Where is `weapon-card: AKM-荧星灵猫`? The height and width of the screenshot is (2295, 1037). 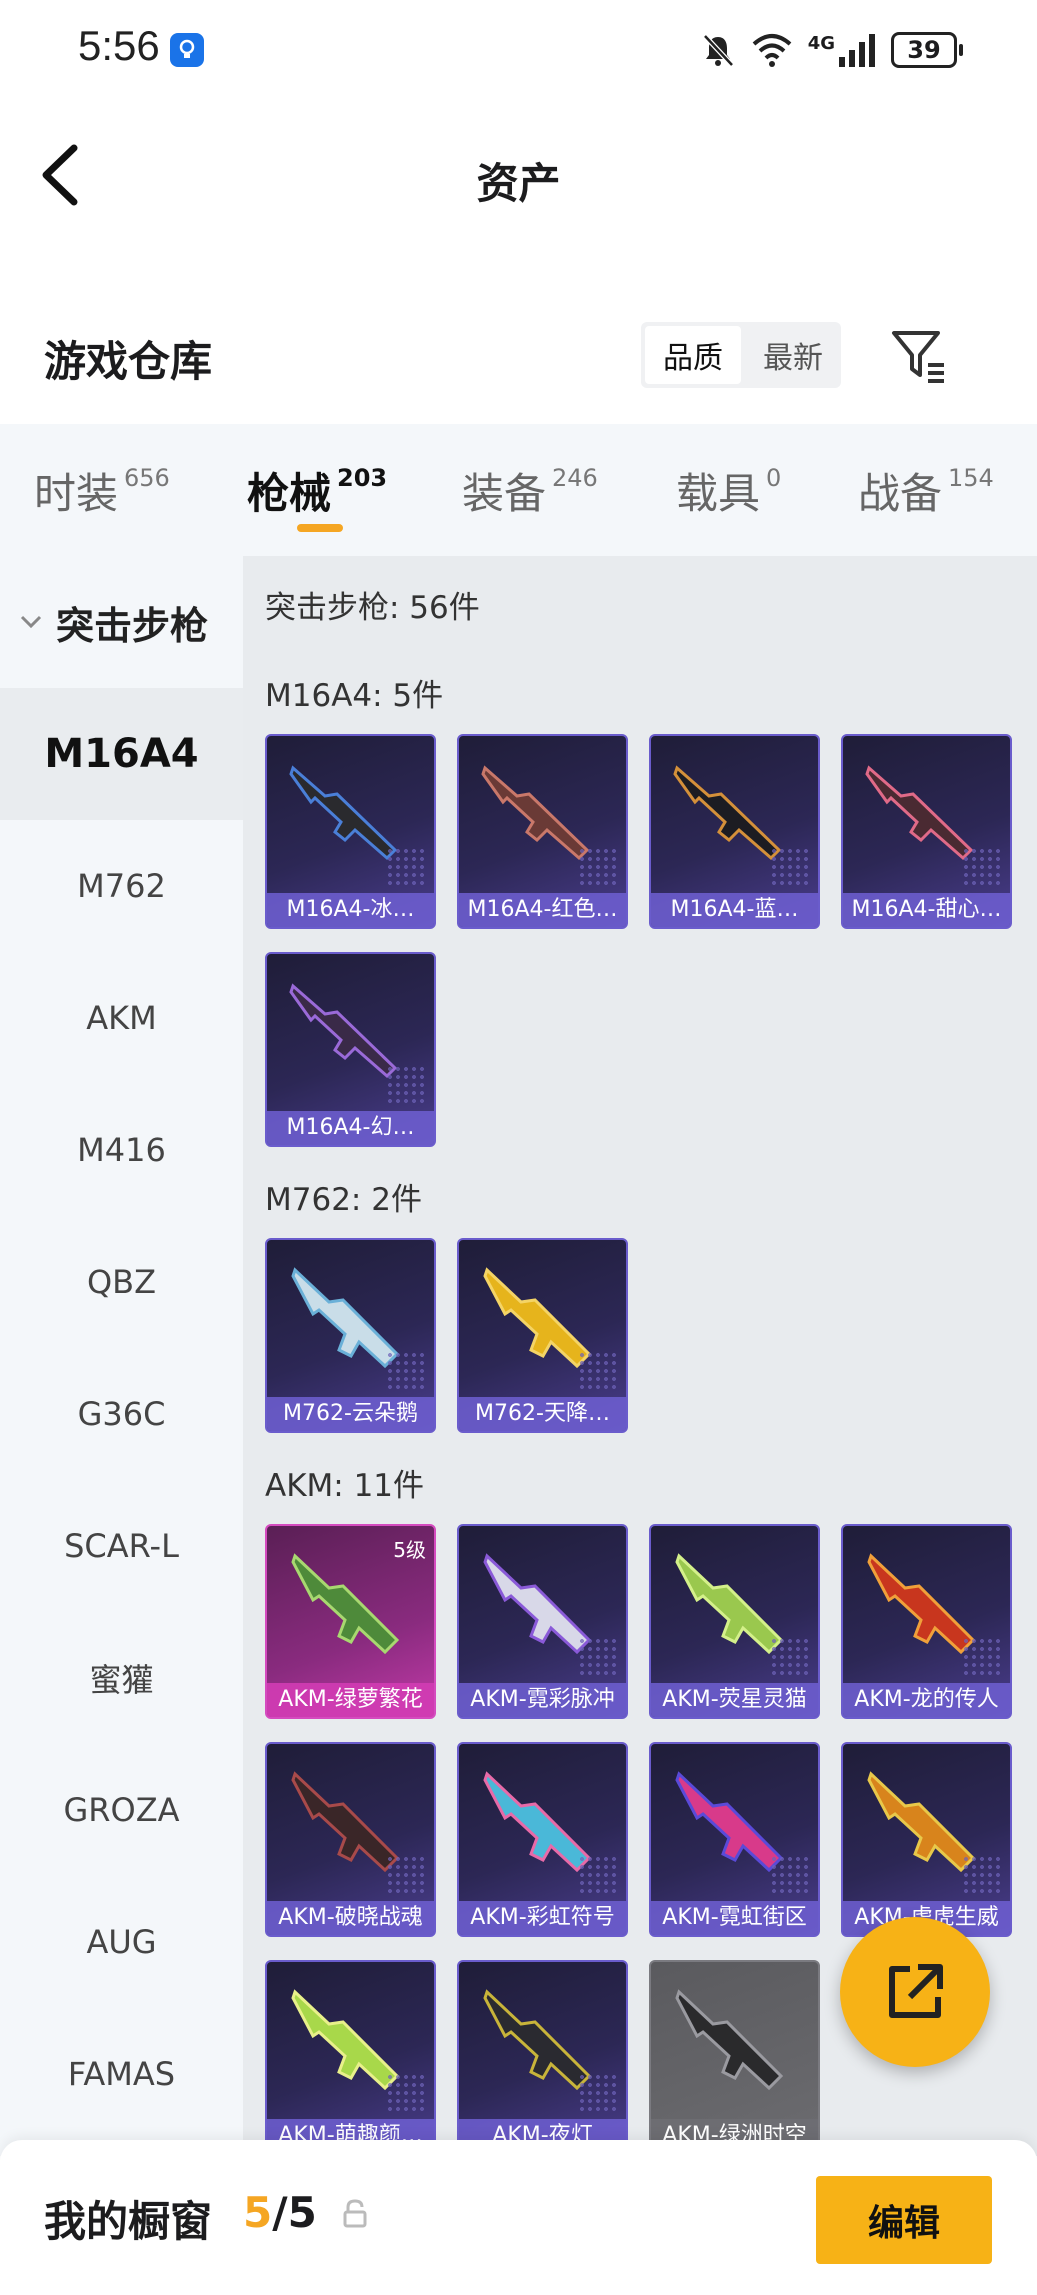
weapon-card: AKM-荧星灵猫 is located at coordinates (734, 1621).